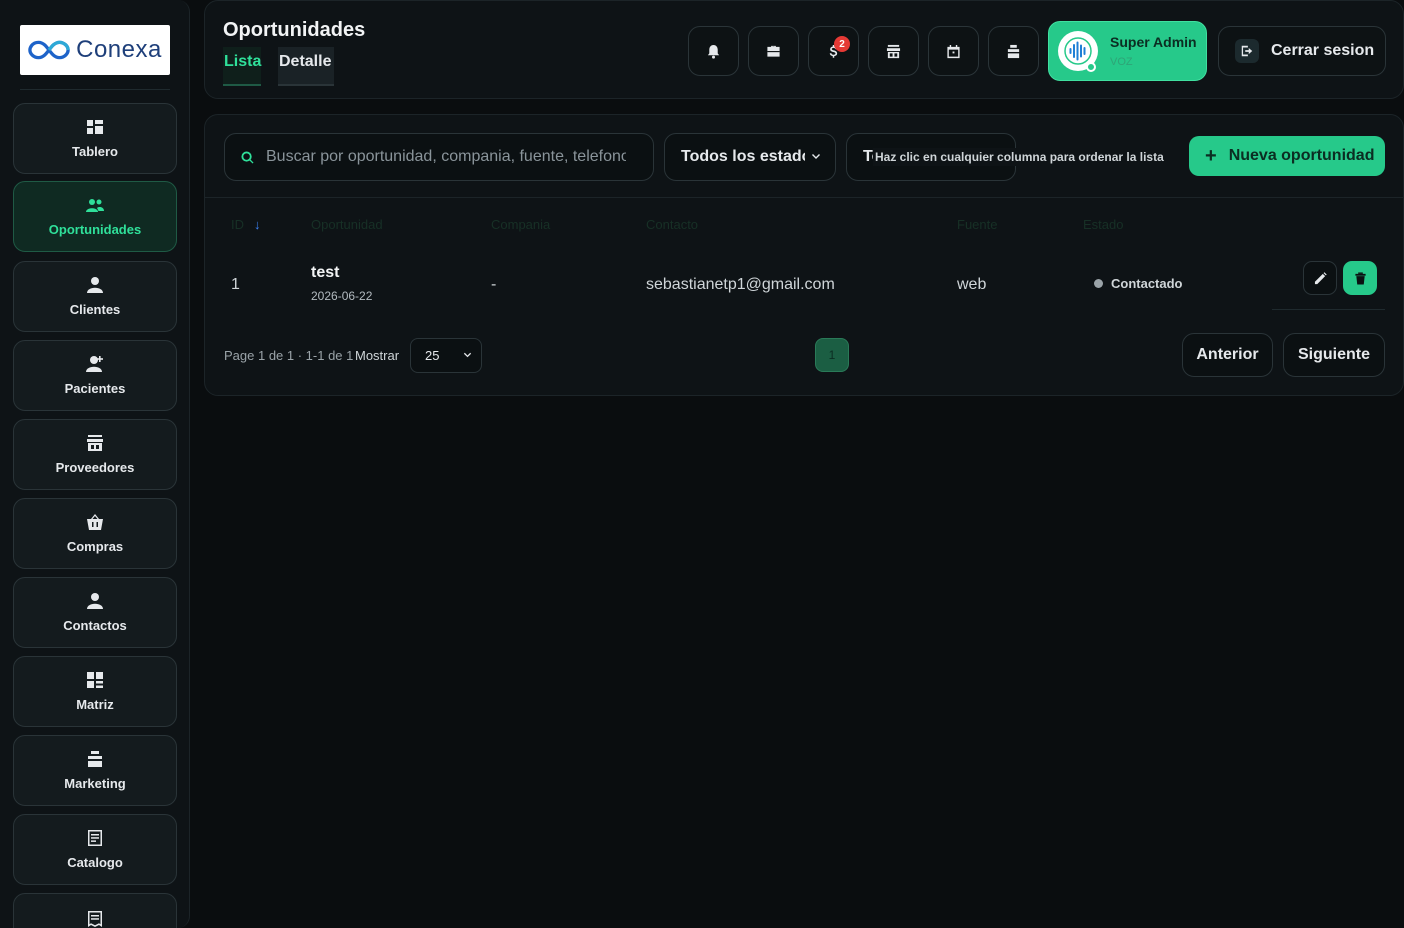 This screenshot has height=928, width=1404. I want to click on user-profile-card: Super Admin VOZ, so click(1127, 51).